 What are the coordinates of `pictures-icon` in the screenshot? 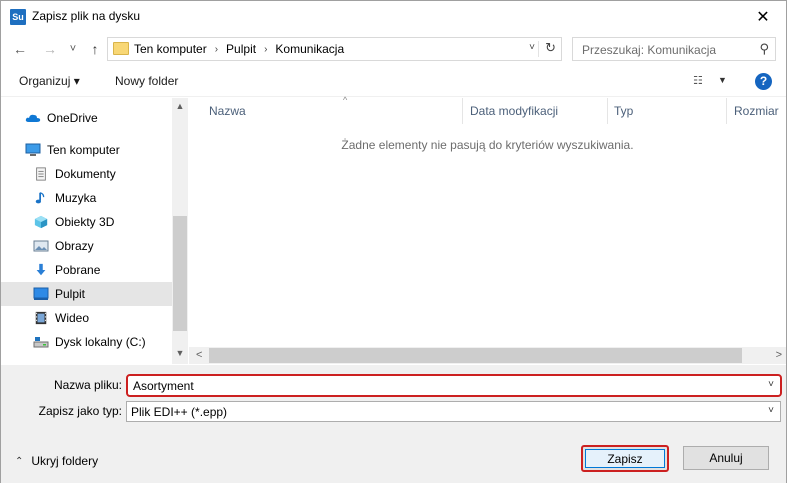 It's located at (41, 246).